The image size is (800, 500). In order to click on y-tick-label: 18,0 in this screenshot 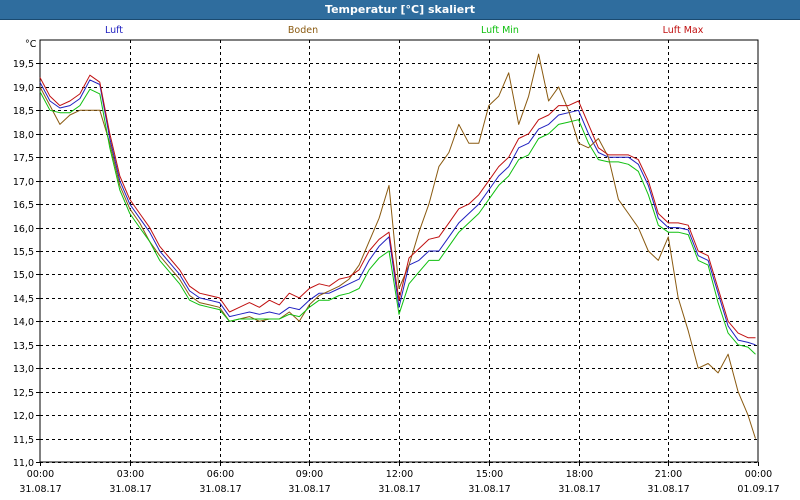, I will do `click(23, 135)`.